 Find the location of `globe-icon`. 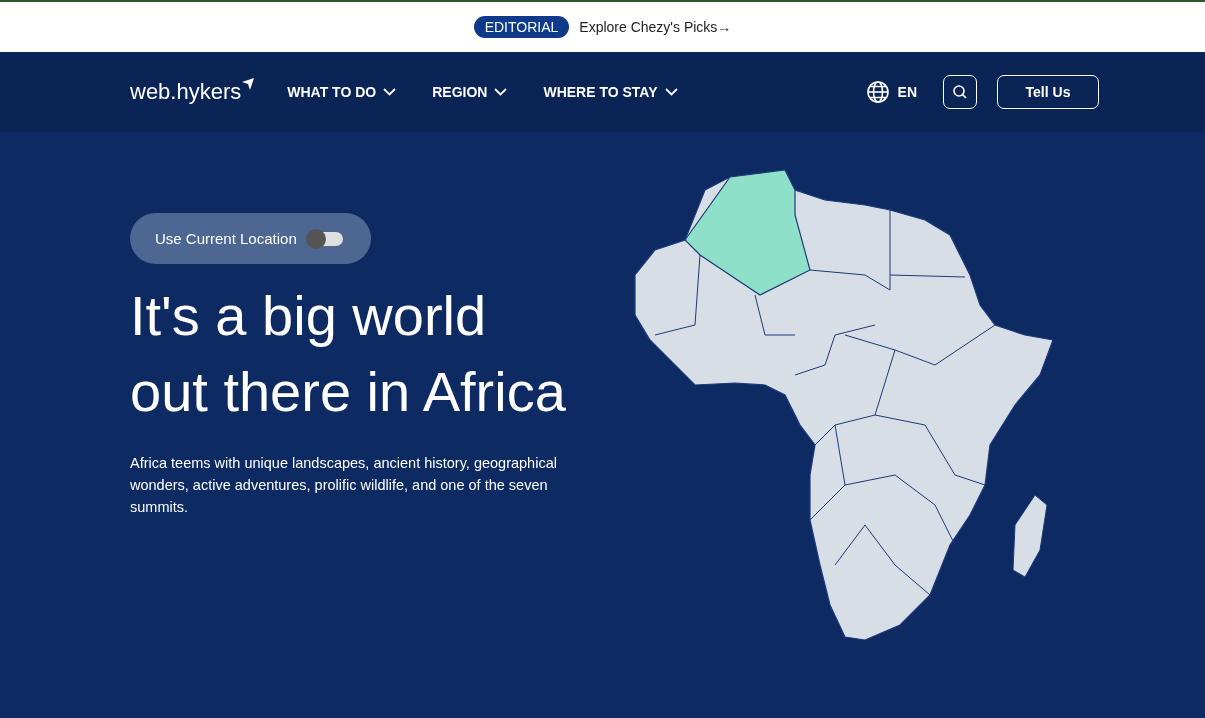

globe-icon is located at coordinates (877, 92).